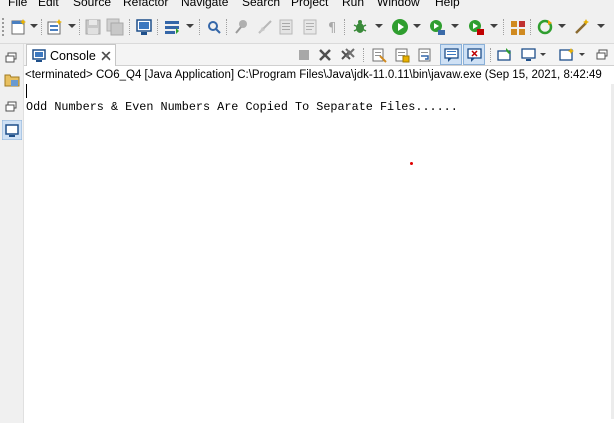 Image resolution: width=614 pixels, height=423 pixels. What do you see at coordinates (379, 26) in the screenshot?
I see `debug-dropdown-icon` at bounding box center [379, 26].